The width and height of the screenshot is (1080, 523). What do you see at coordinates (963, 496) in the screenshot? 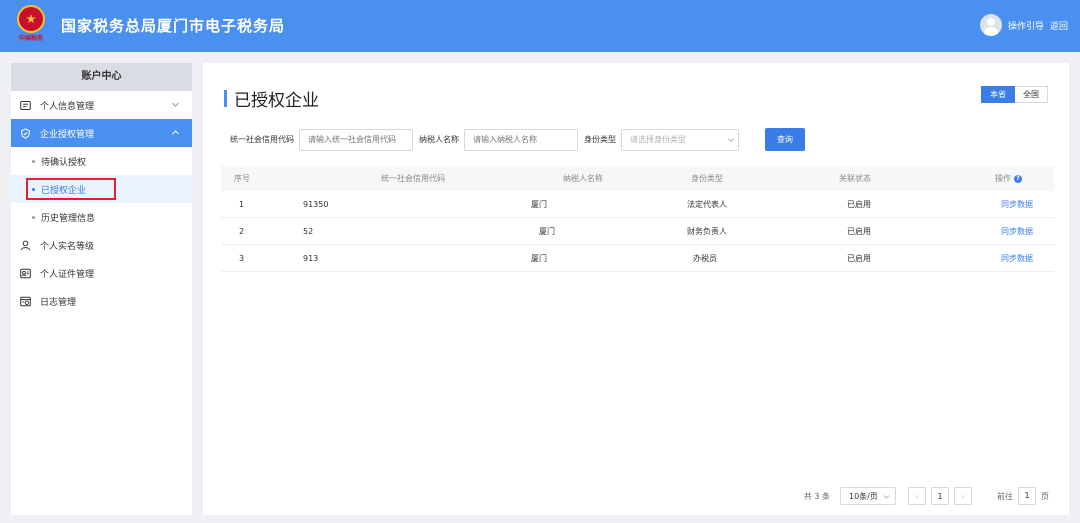
I see `next-page-button: ›` at bounding box center [963, 496].